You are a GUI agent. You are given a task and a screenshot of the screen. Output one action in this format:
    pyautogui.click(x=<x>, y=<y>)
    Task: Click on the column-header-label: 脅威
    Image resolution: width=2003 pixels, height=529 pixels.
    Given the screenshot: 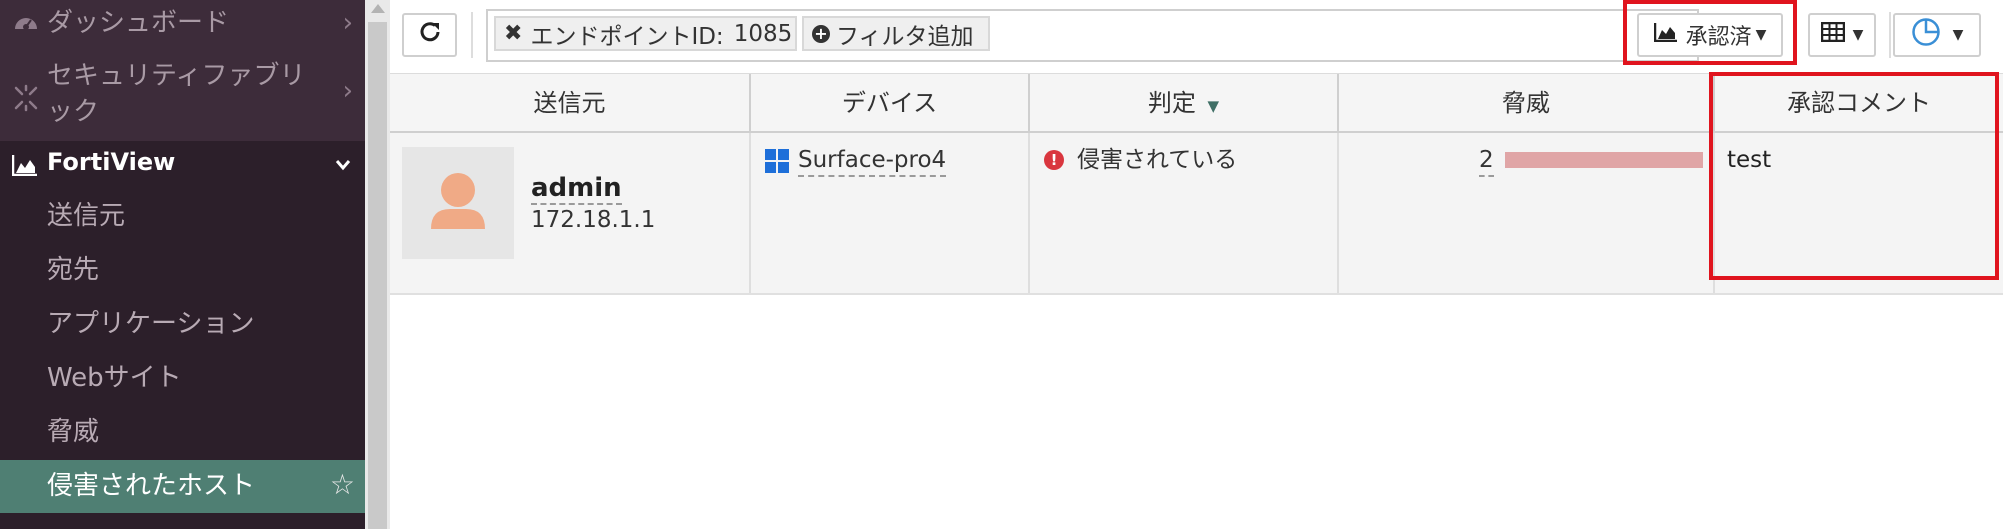 What is the action you would take?
    pyautogui.click(x=1526, y=103)
    